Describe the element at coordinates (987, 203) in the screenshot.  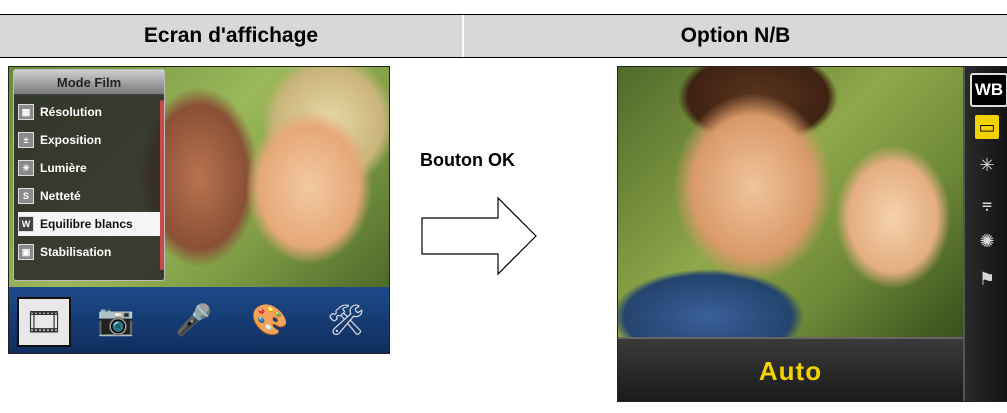
I see `fluorescent-icon: ⩦` at that location.